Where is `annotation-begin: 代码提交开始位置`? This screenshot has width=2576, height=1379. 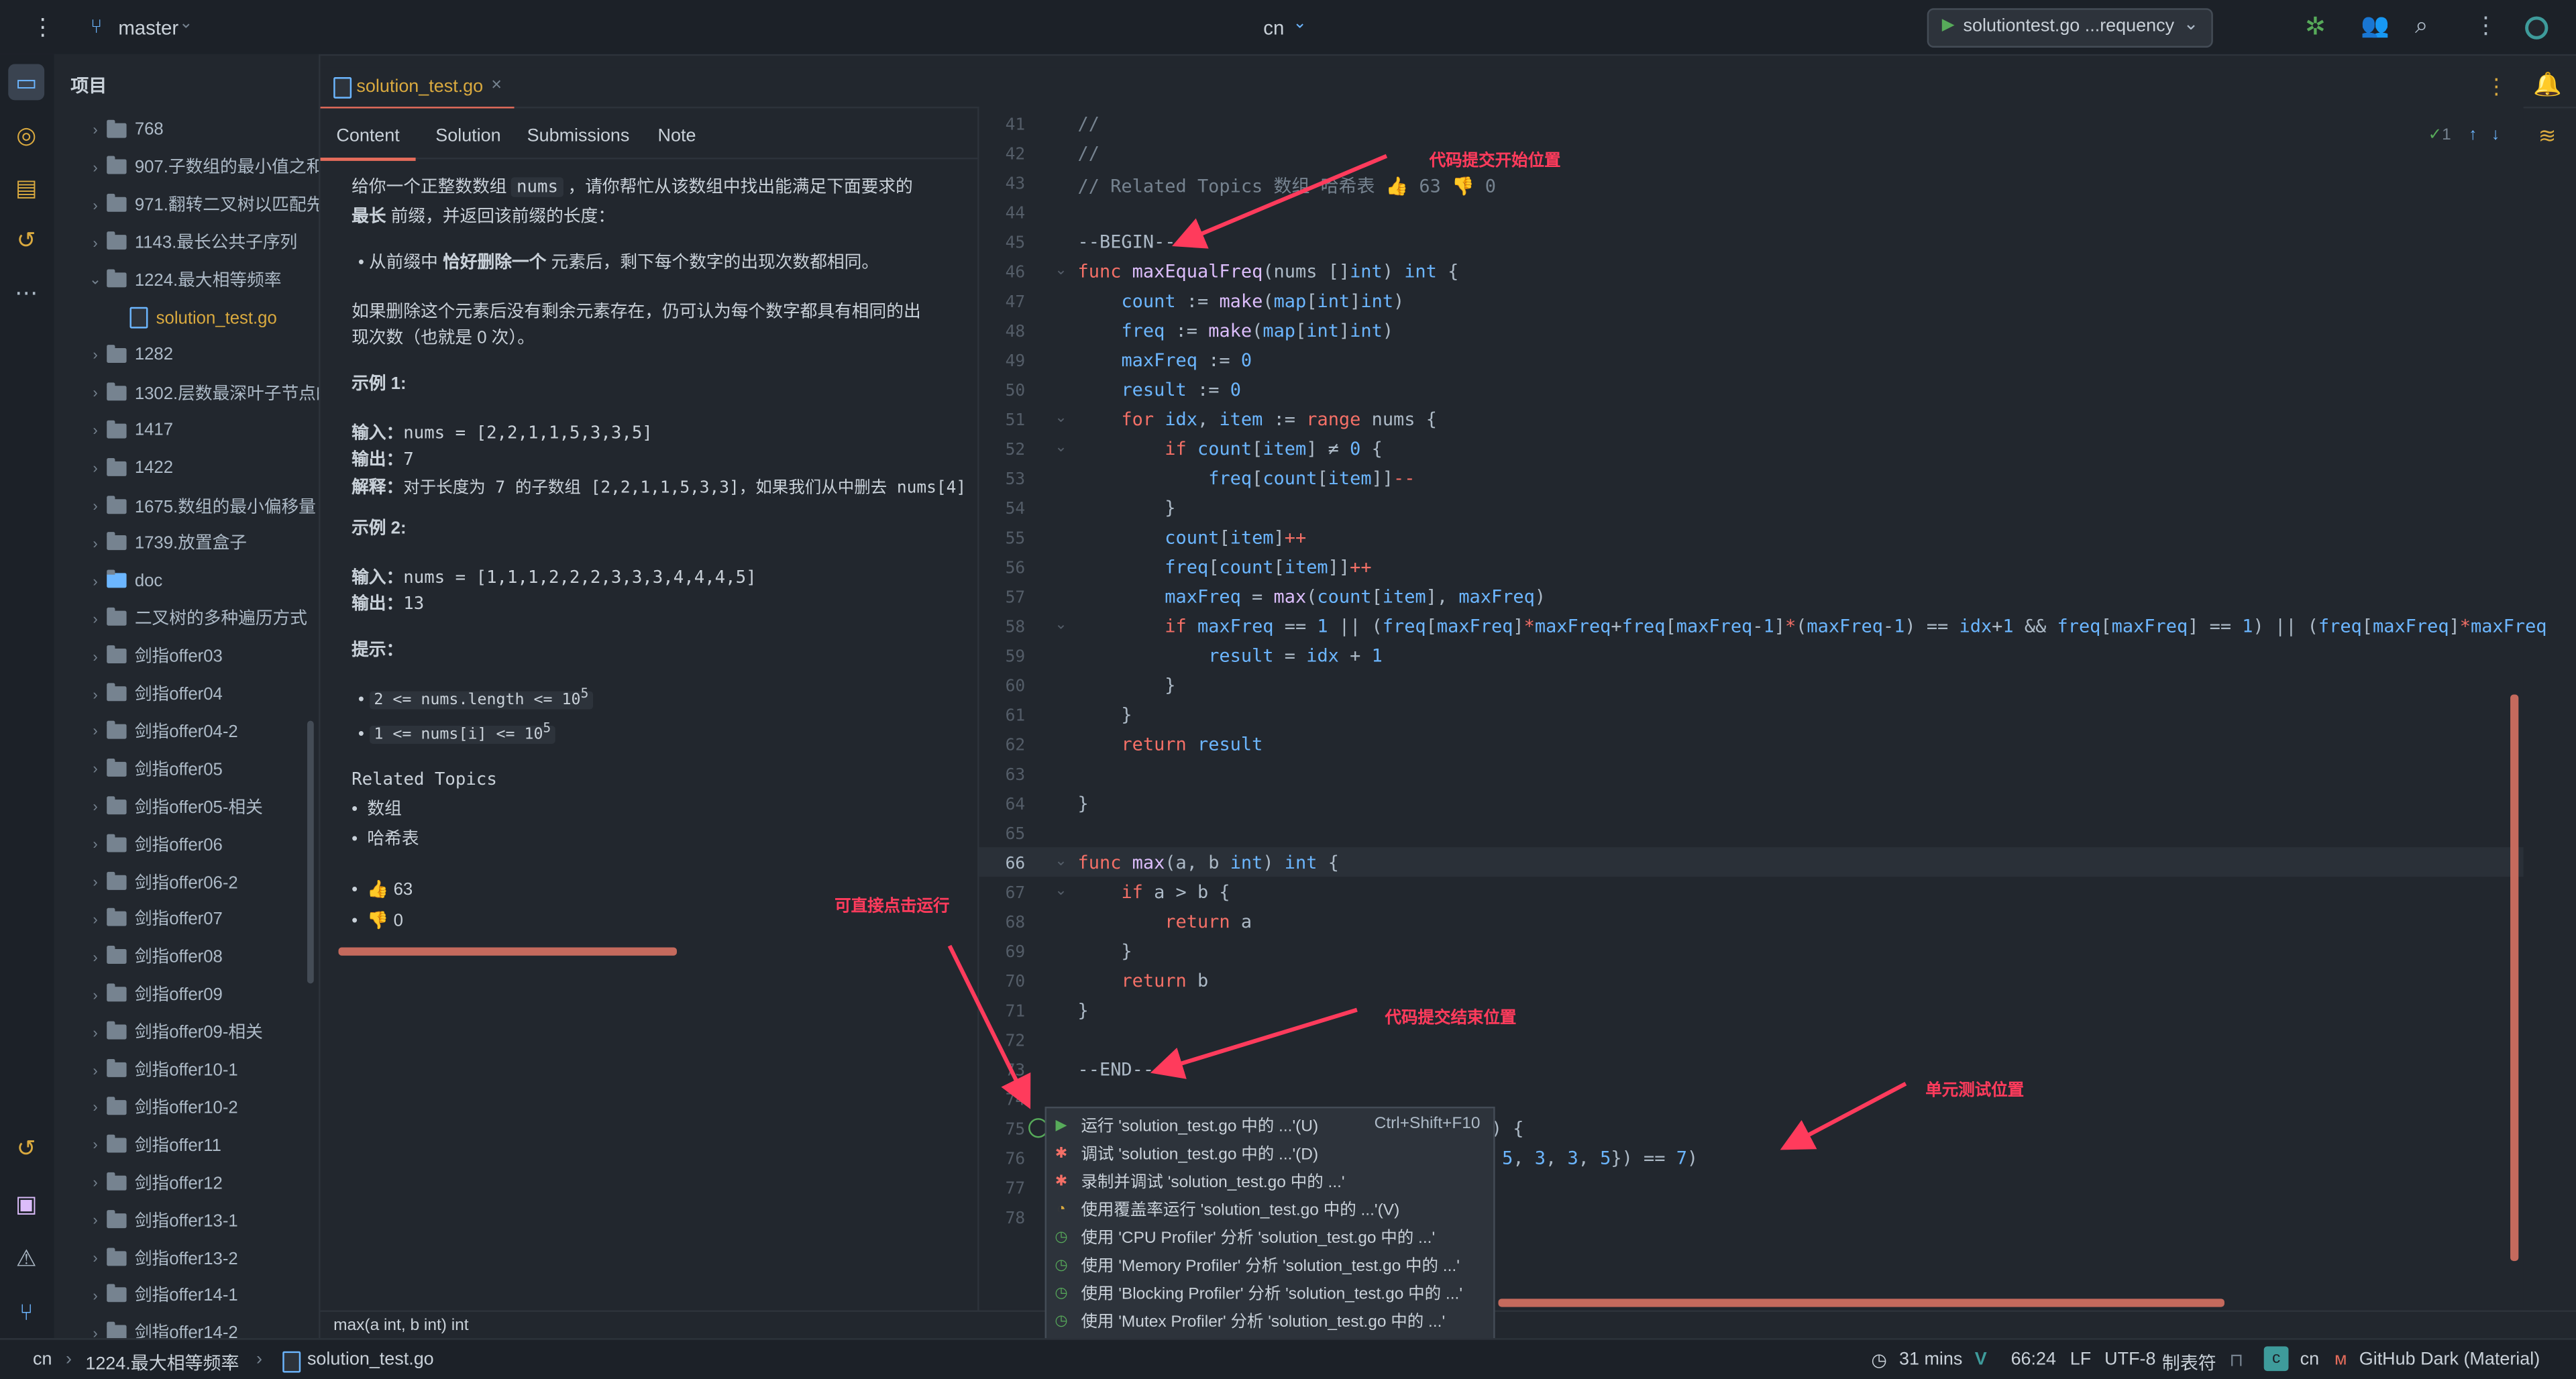 annotation-begin: 代码提交开始位置 is located at coordinates (1495, 161).